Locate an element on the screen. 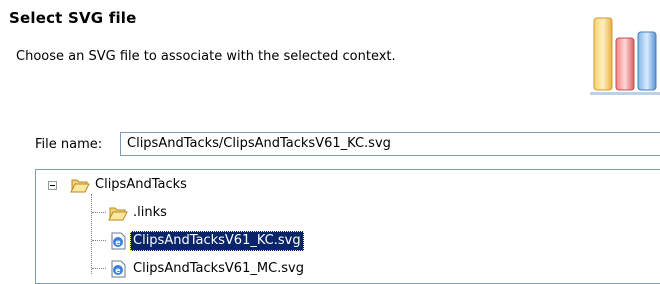 Image resolution: width=660 pixels, height=284 pixels. tree-node-label: ClipsAndTacksV61_KC.svg is located at coordinates (217, 241).